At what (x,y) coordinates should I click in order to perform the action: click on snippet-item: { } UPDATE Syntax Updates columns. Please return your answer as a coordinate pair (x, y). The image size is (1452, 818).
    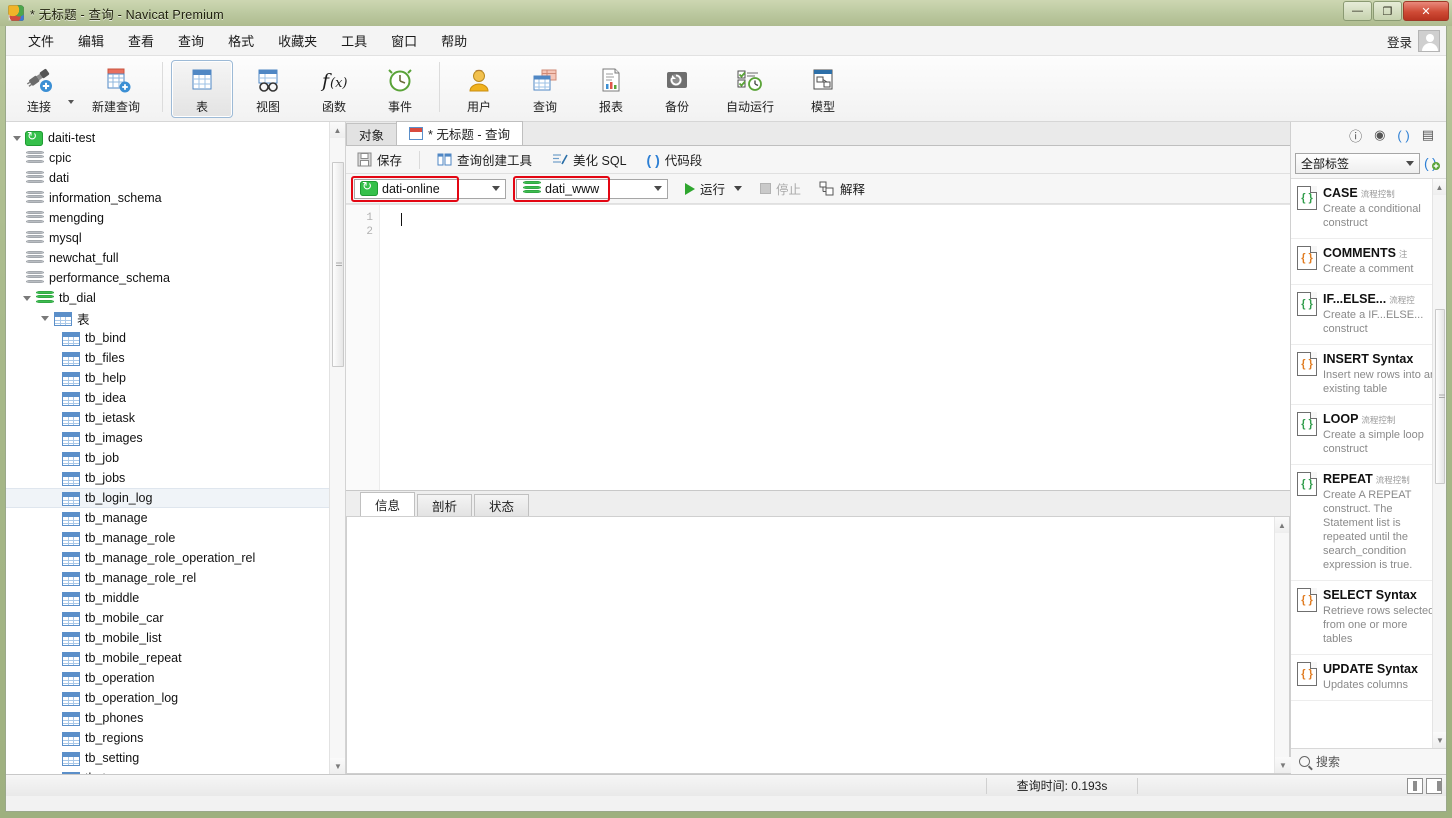
    Looking at the image, I should click on (1368, 678).